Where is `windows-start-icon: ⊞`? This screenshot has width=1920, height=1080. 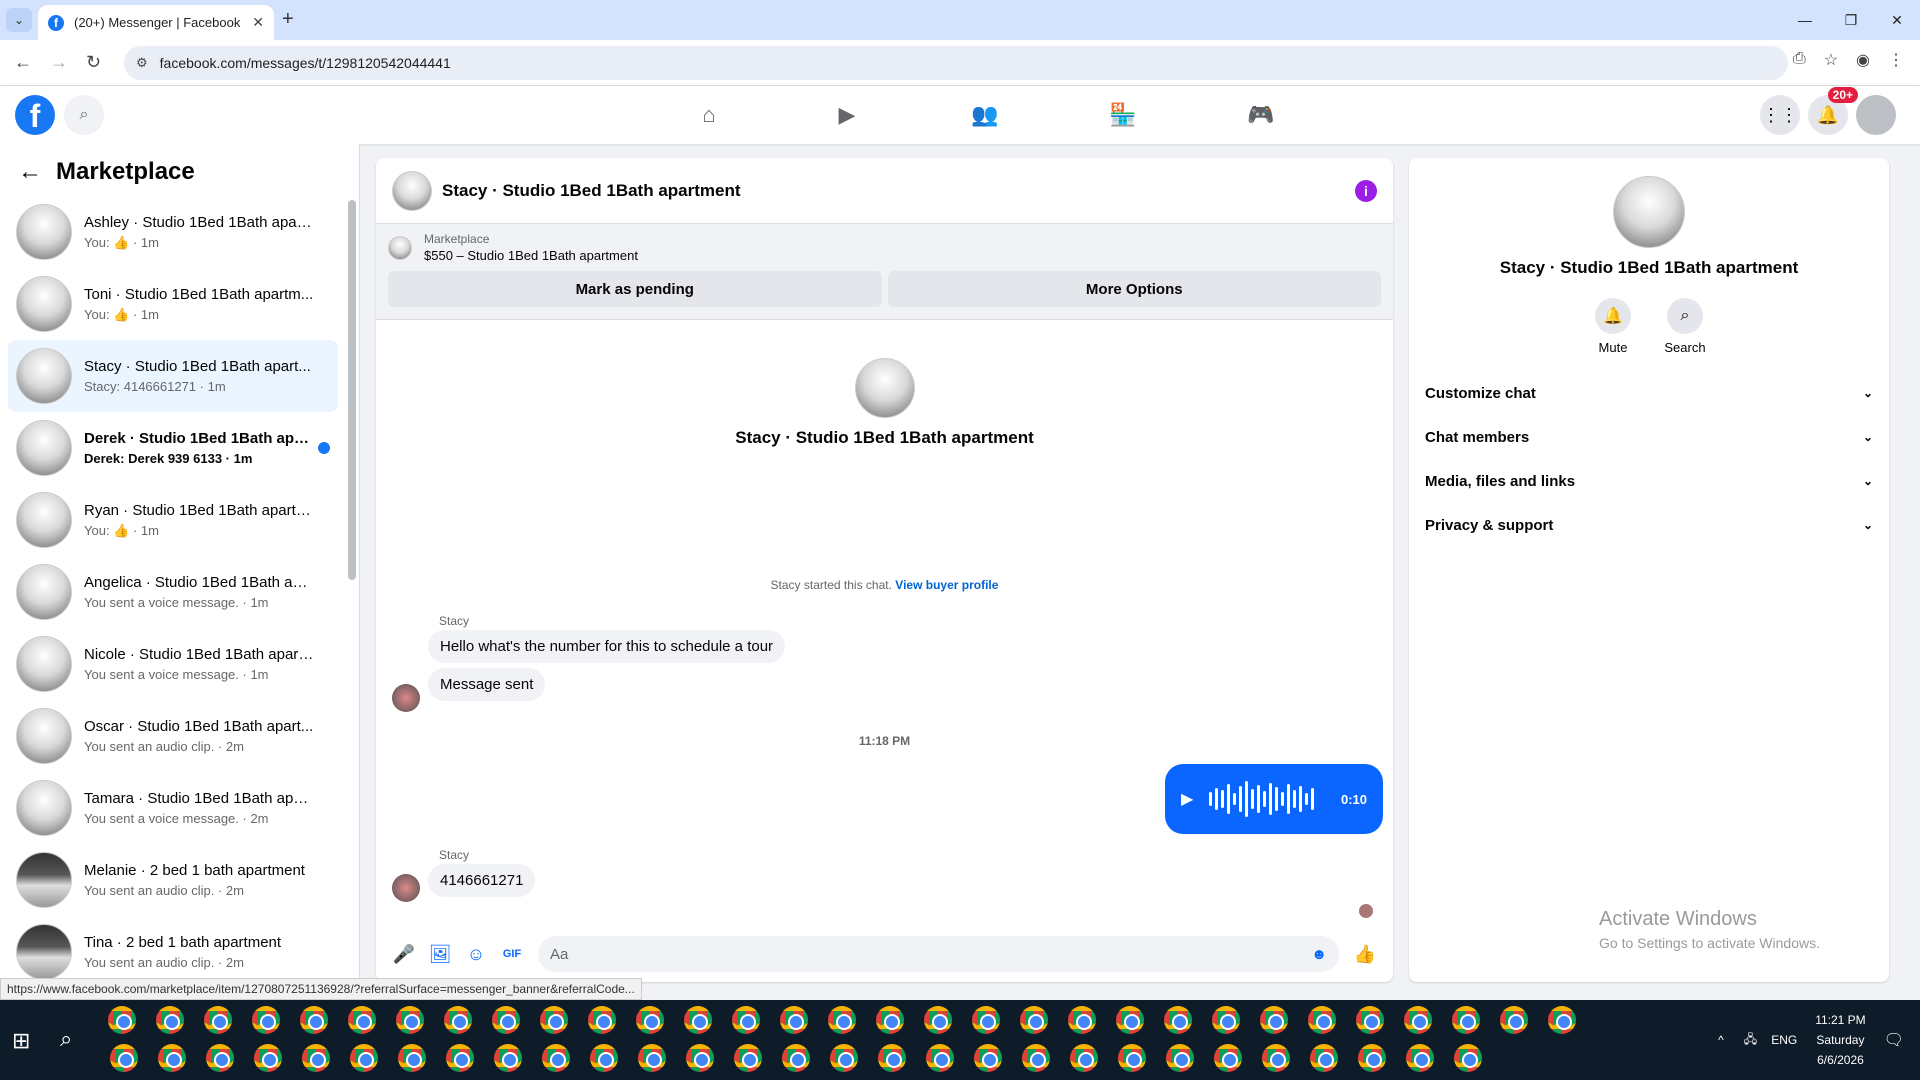 windows-start-icon: ⊞ is located at coordinates (21, 1041).